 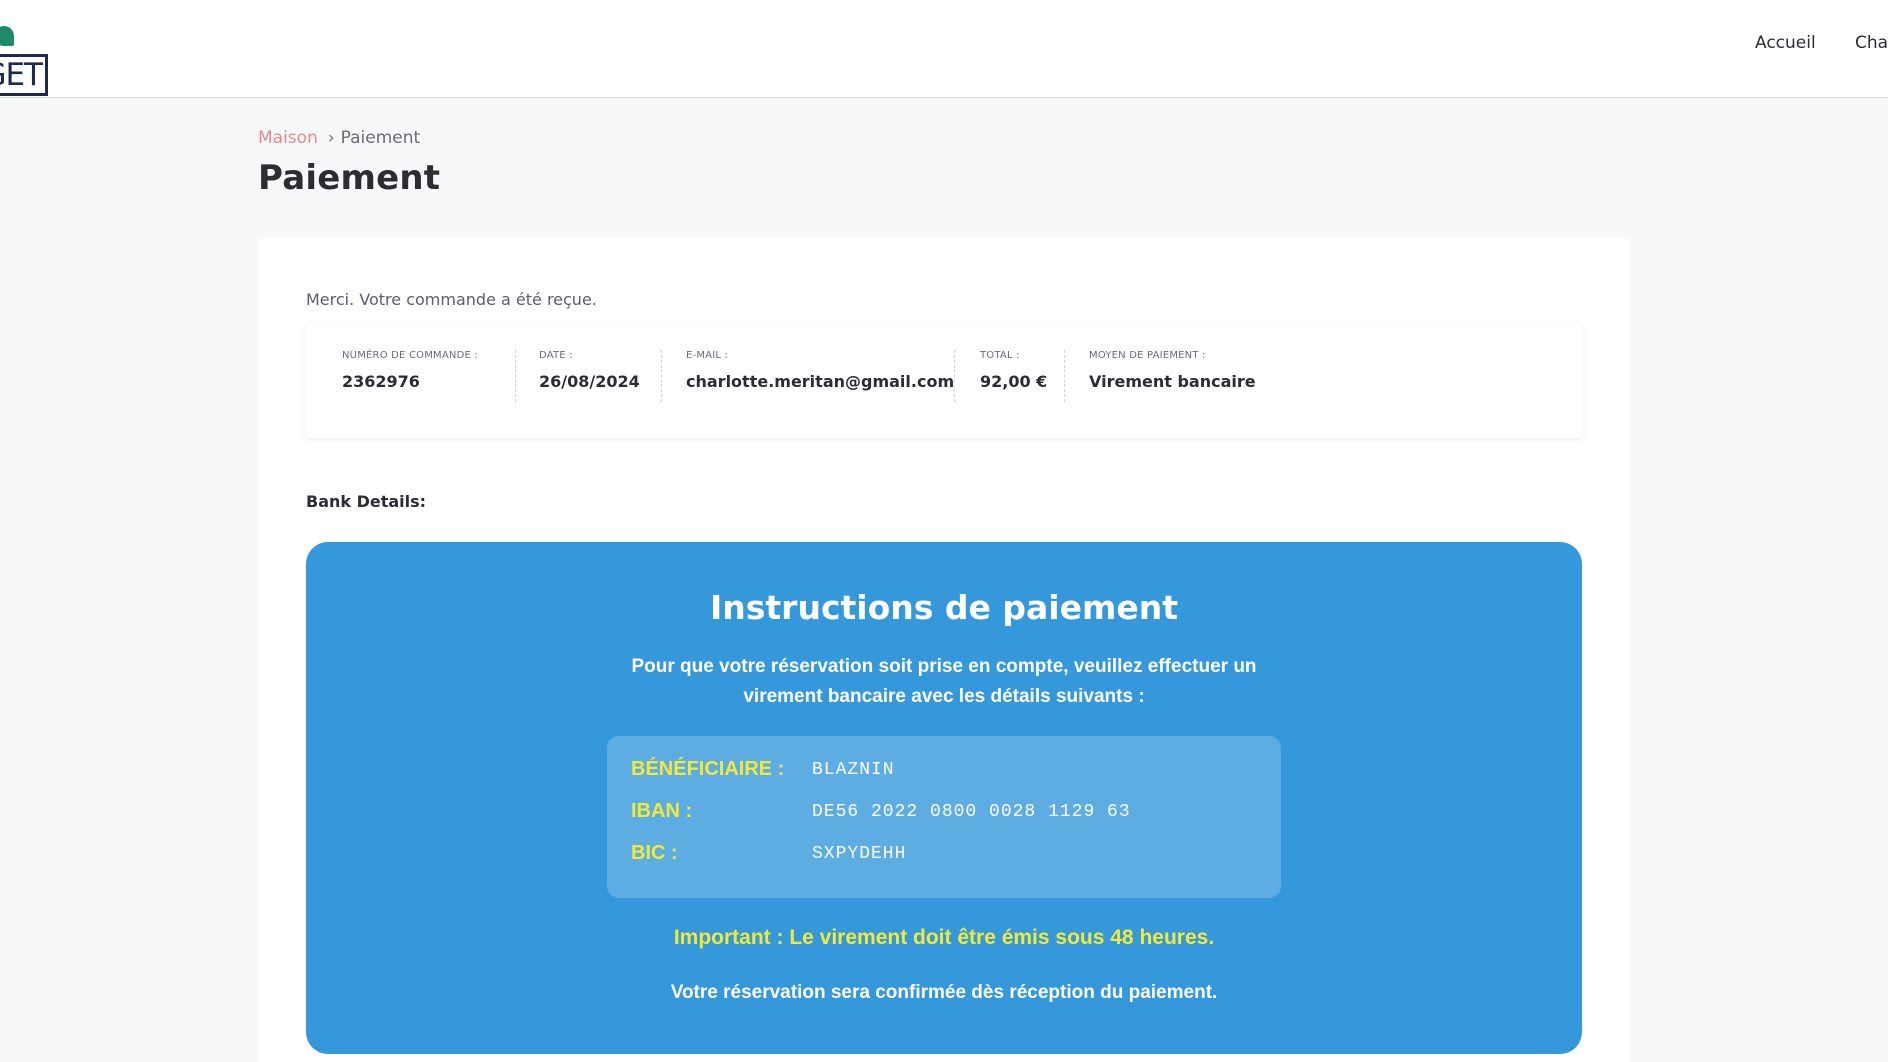 I want to click on order-number-field: Numéro de commande : 2362976, so click(x=410, y=378).